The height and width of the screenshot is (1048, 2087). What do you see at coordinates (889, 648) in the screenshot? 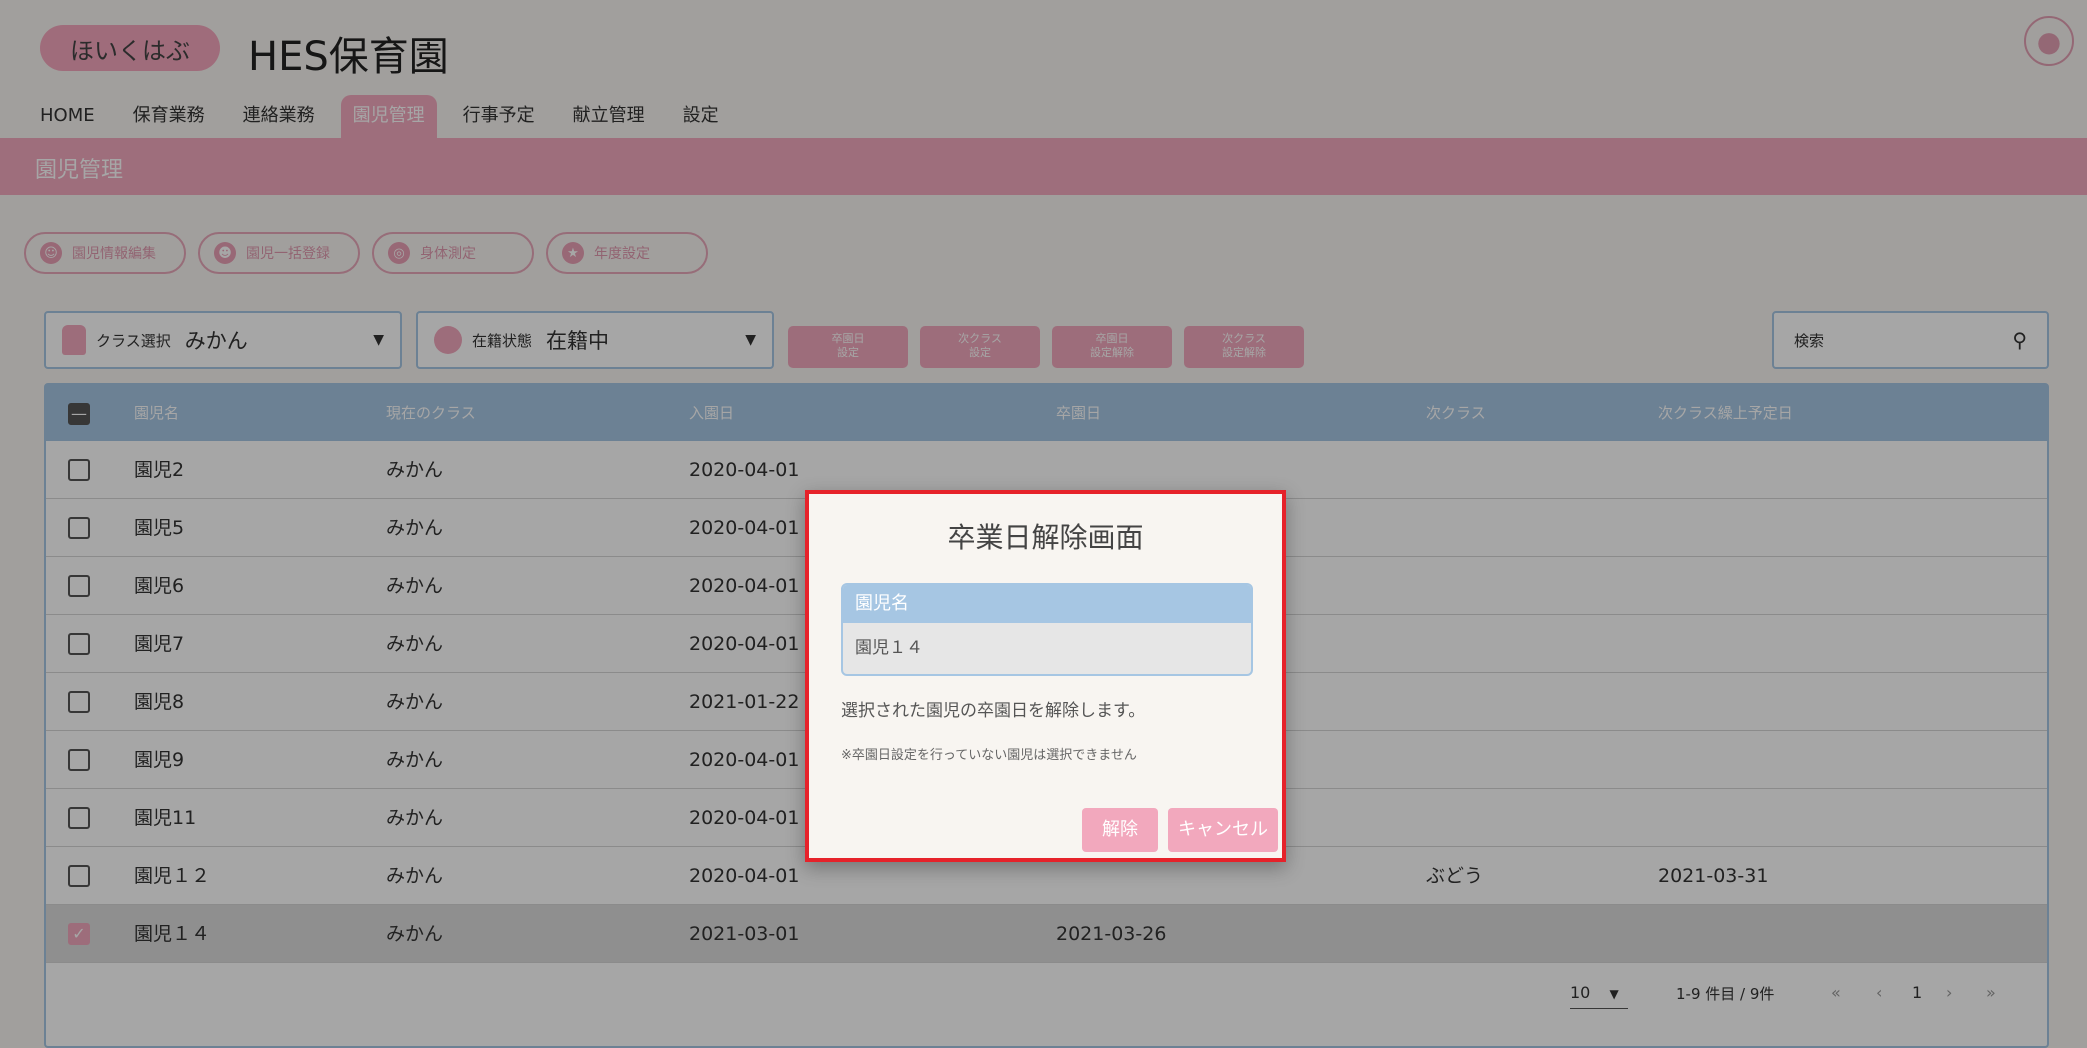
I see `dialog-table-value: 園児１４` at bounding box center [889, 648].